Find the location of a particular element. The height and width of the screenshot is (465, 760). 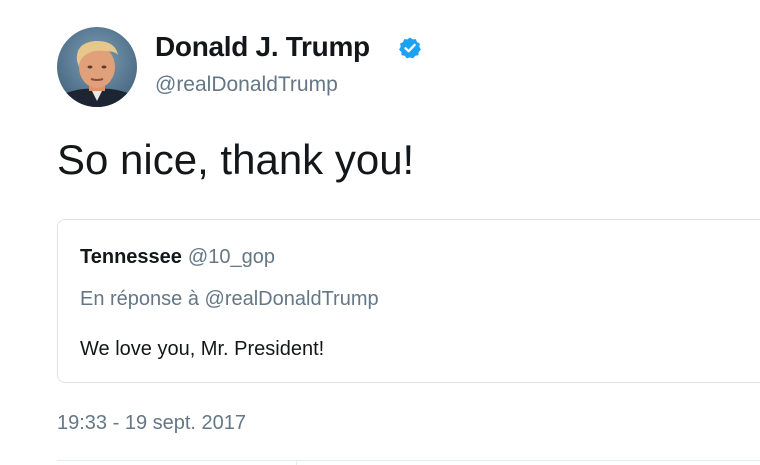

quoted-tweet-handle: @10_gop is located at coordinates (231, 257).